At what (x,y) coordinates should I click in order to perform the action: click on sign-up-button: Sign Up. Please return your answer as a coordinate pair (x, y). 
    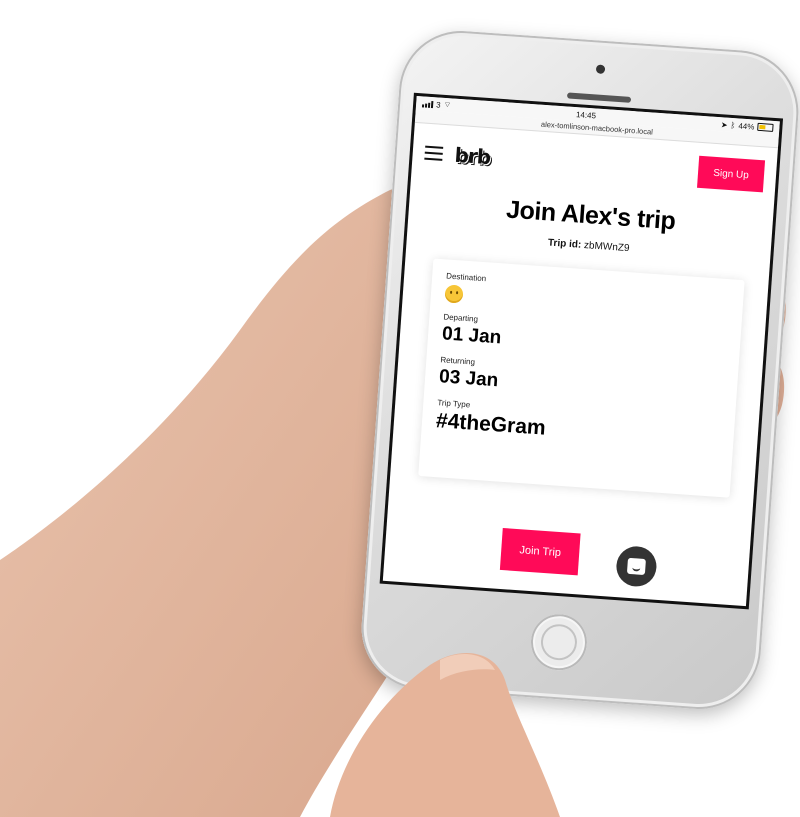
    Looking at the image, I should click on (731, 174).